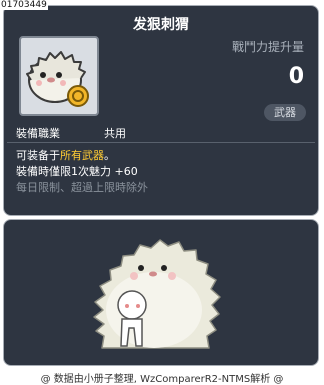  What do you see at coordinates (82, 155) in the screenshot?
I see `desc-highlight: 所有武器` at bounding box center [82, 155].